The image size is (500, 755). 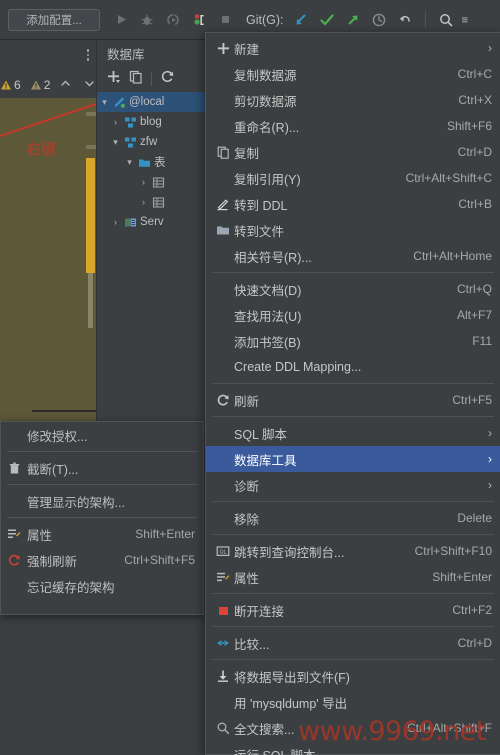 What do you see at coordinates (353, 126) in the screenshot?
I see `menu-item-rename: 重命名(R)... Shift+F6` at bounding box center [353, 126].